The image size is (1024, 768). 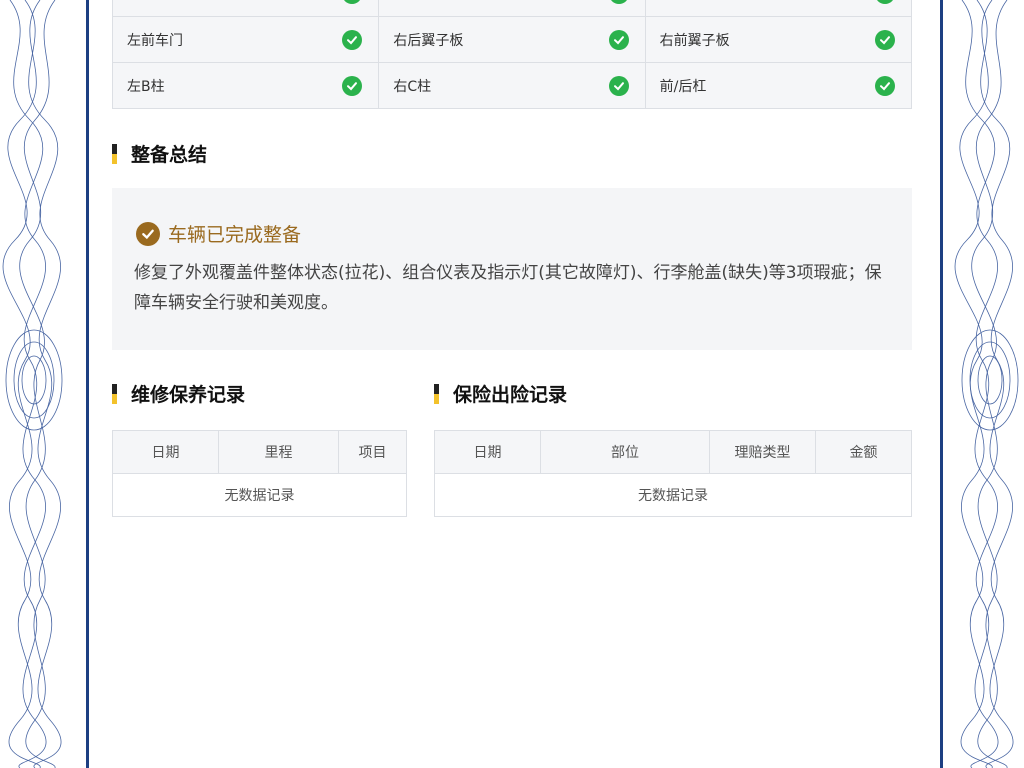 What do you see at coordinates (235, 235) in the screenshot?
I see `summary-status-title: 车辆已完成整备` at bounding box center [235, 235].